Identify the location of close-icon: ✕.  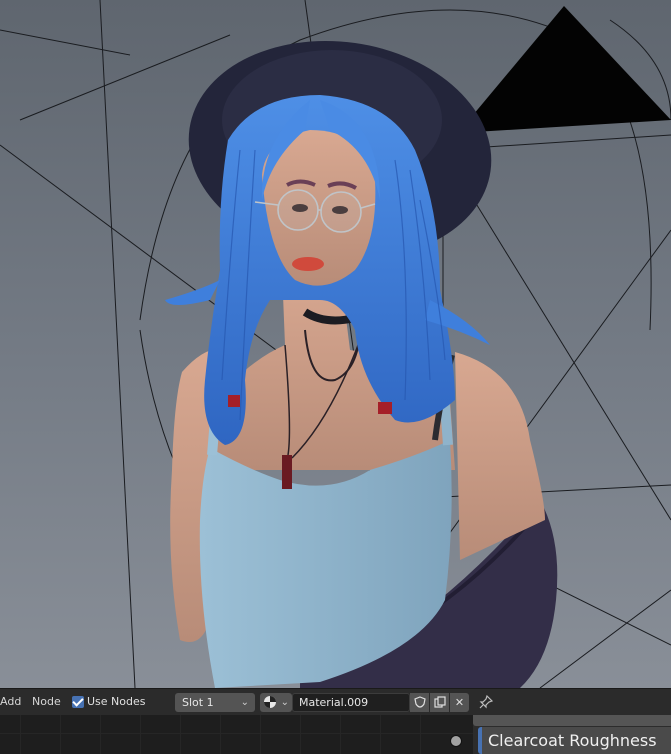
(459, 702).